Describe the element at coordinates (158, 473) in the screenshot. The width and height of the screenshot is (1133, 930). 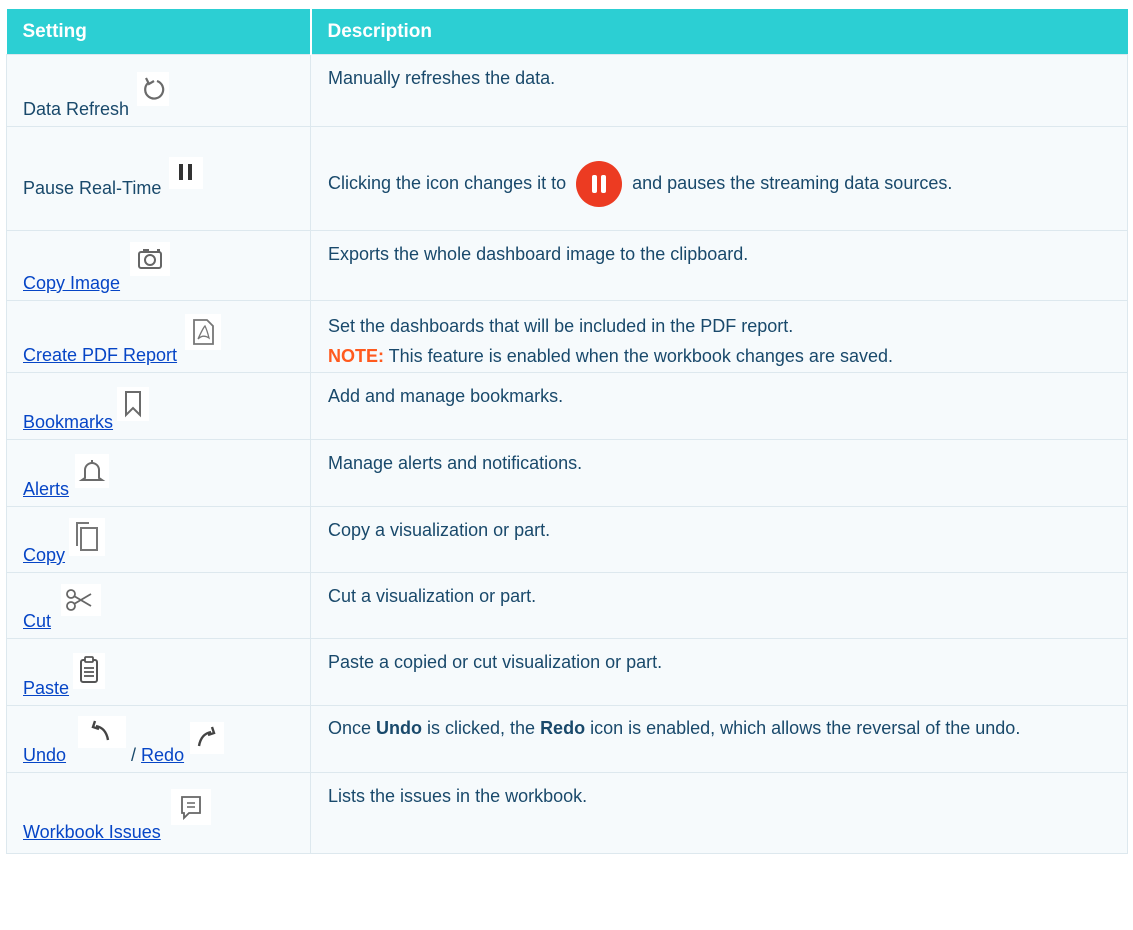
I see `setting-cell: Alerts` at that location.